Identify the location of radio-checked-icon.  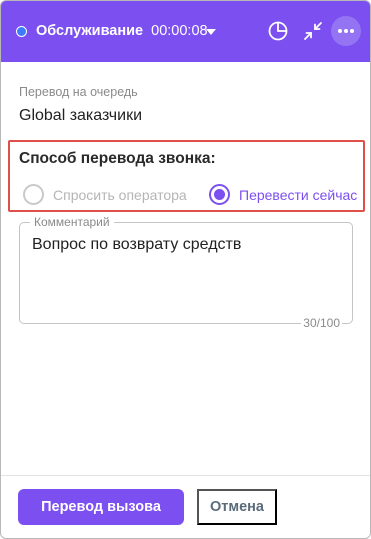
(219, 194).